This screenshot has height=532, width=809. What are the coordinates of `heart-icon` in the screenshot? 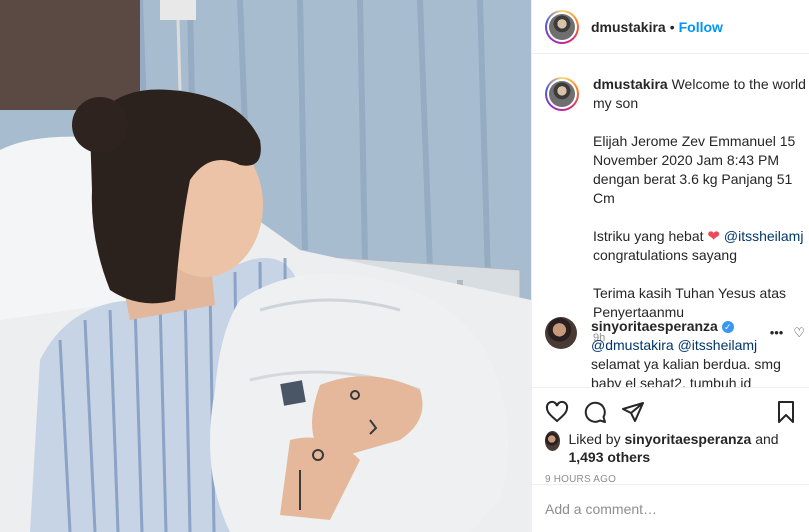 It's located at (557, 412).